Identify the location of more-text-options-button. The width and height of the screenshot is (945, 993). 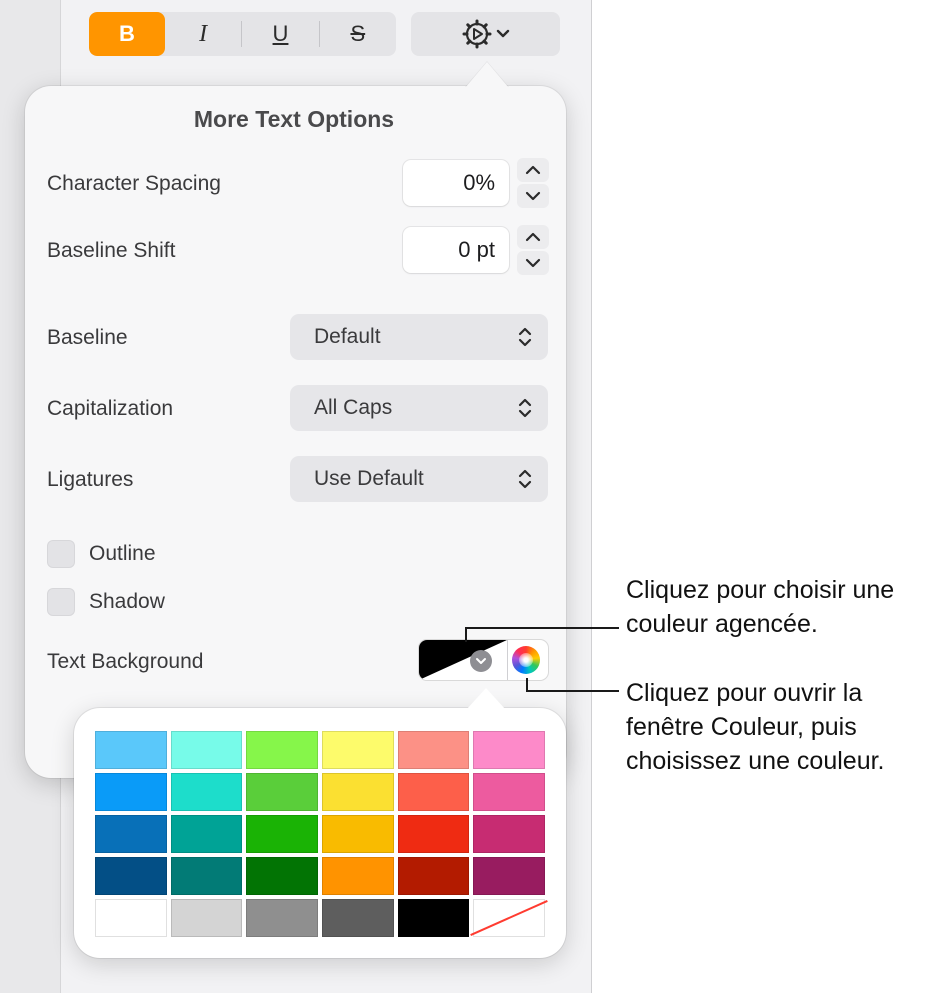
(485, 34).